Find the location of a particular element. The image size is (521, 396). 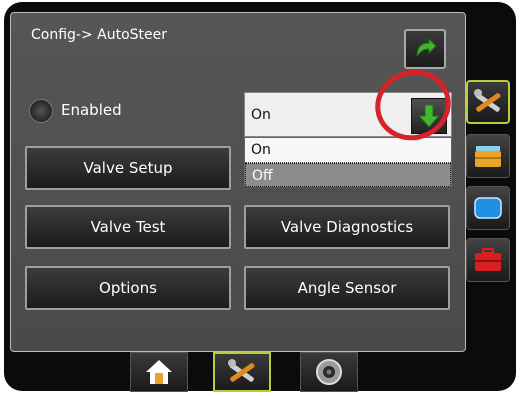

enabled-label: Enabled is located at coordinates (91, 110).